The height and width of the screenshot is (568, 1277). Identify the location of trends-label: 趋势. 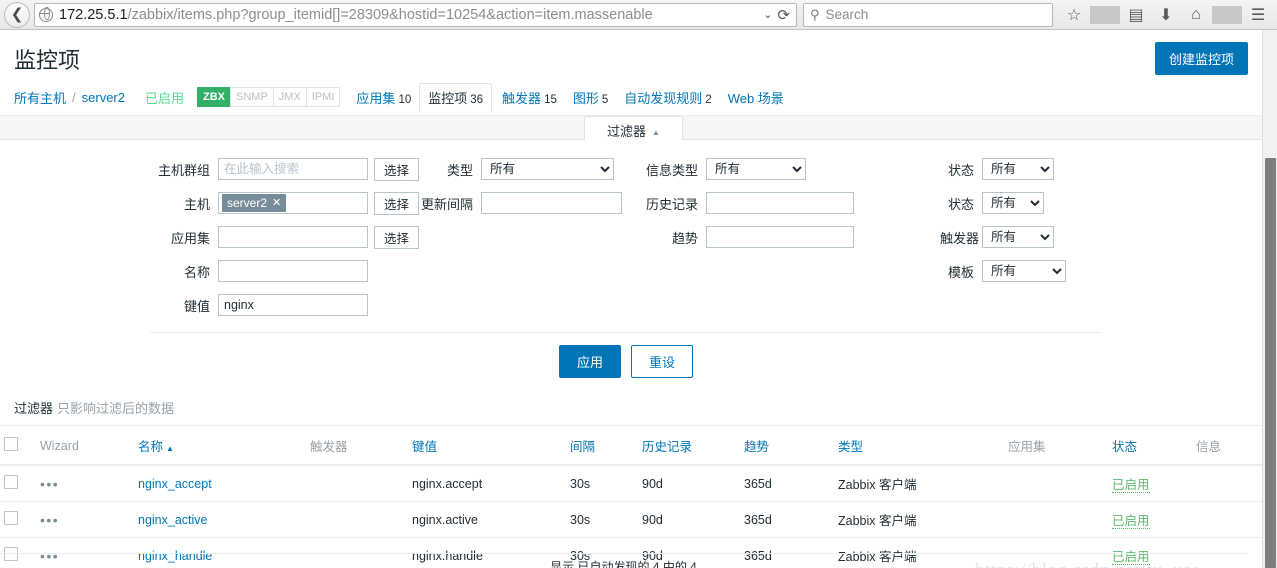
(685, 238).